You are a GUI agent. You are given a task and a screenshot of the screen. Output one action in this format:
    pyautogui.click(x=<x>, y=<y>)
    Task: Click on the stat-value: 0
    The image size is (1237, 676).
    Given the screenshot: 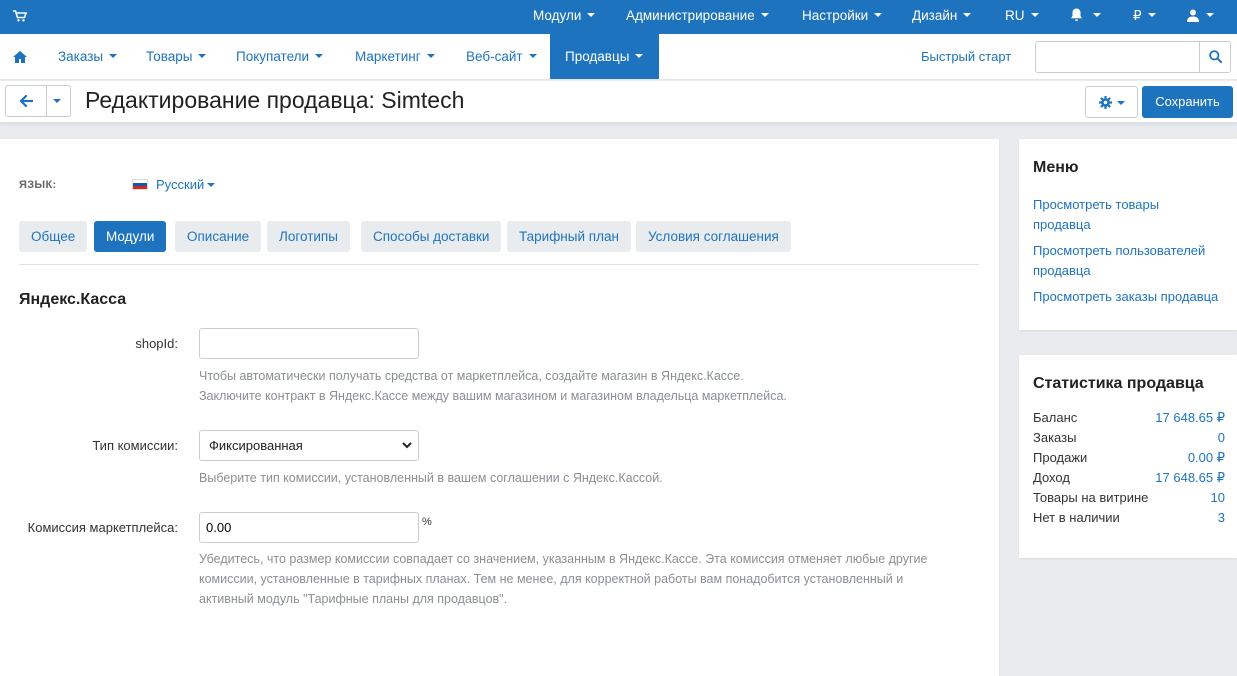 What is the action you would take?
    pyautogui.click(x=1221, y=438)
    